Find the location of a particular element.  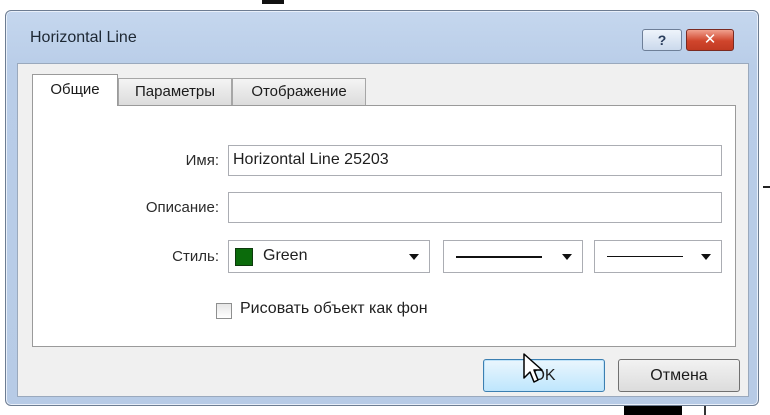

draw-as-background-label: Рисовать объект как фон is located at coordinates (334, 309).